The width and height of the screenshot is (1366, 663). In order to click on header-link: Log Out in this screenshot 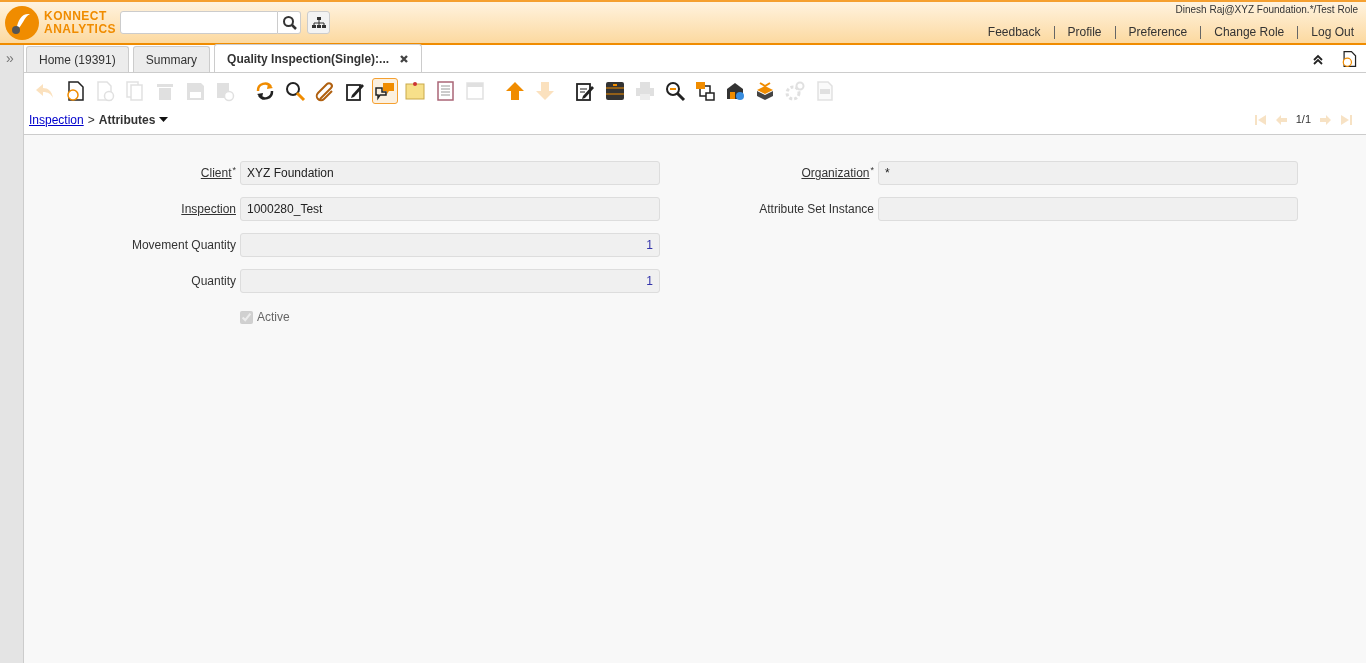, I will do `click(1329, 32)`.